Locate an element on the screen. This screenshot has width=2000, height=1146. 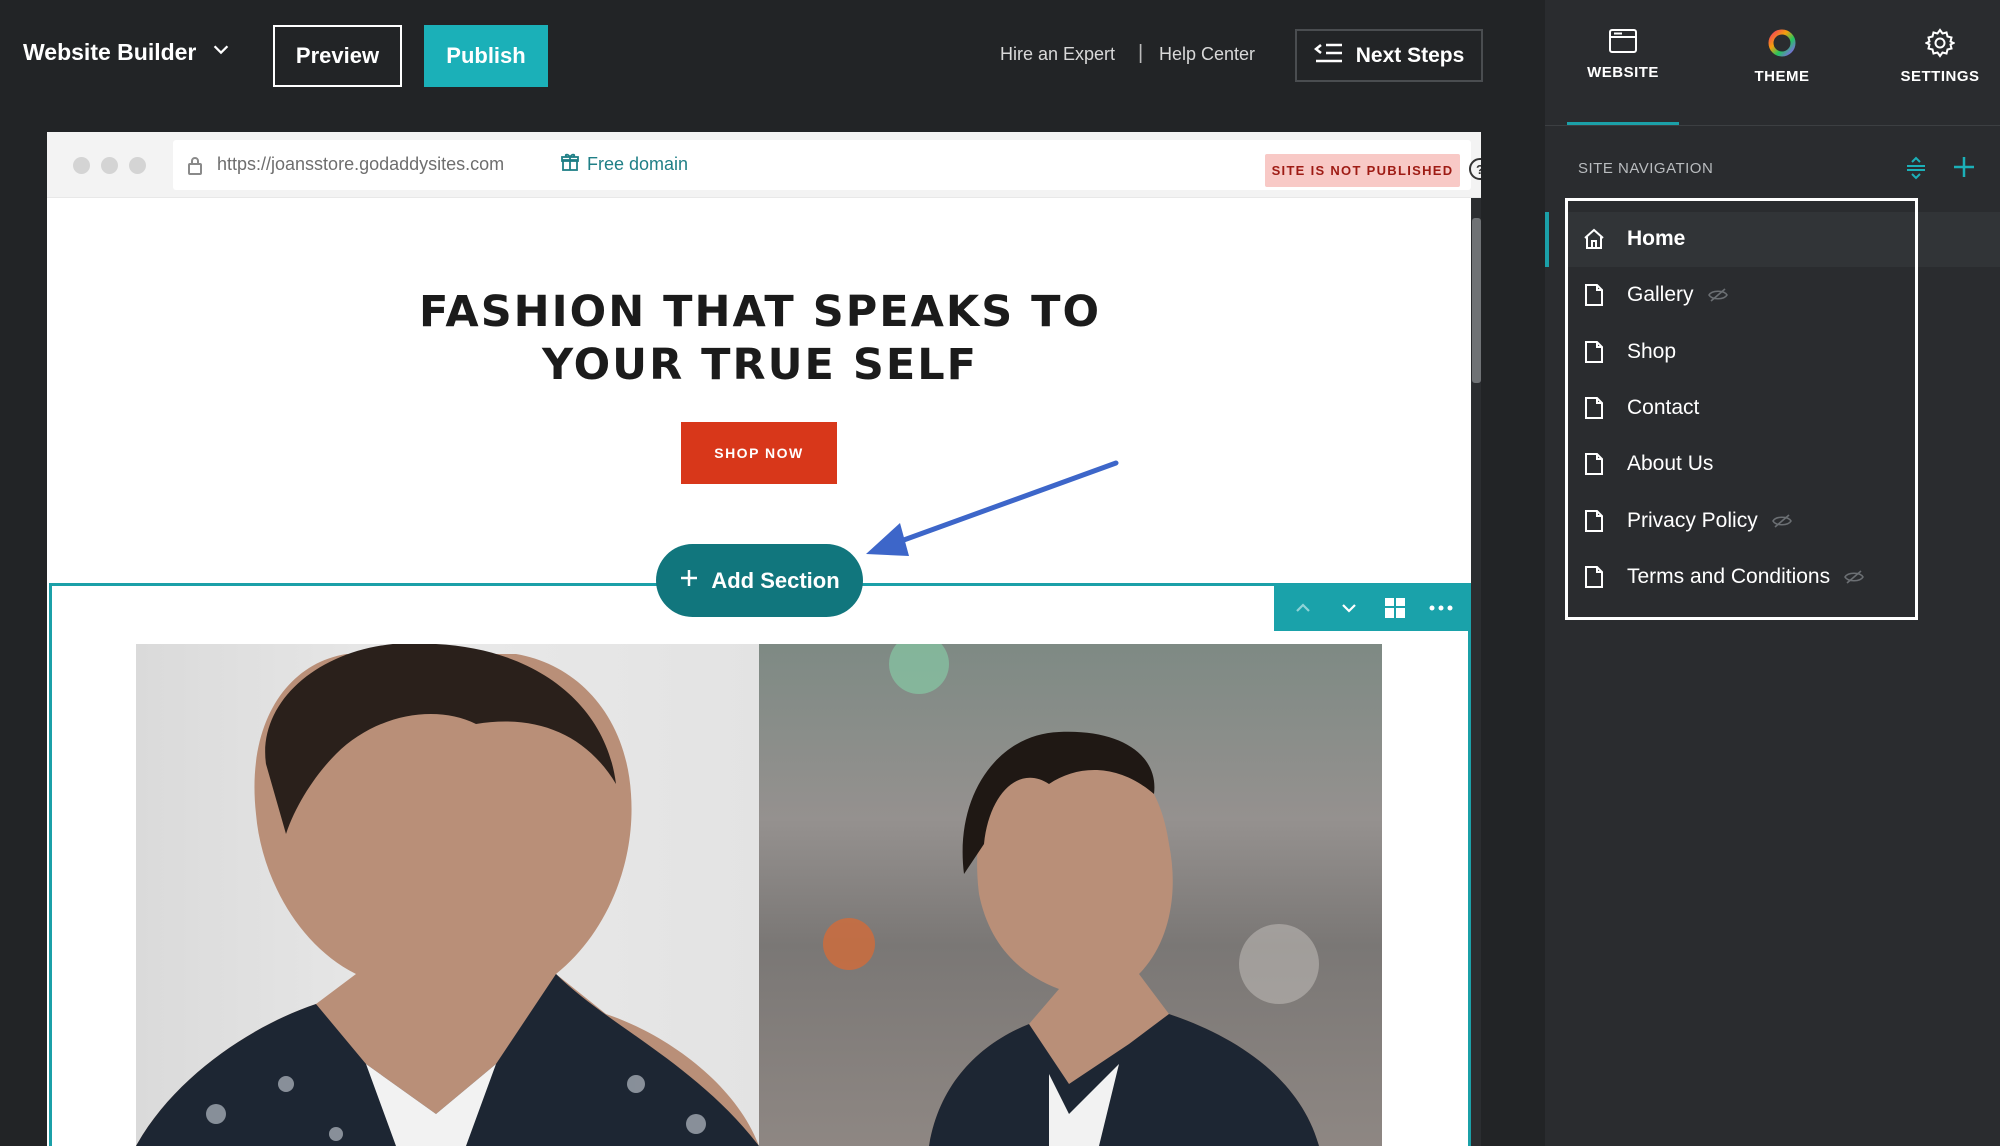
gear-icon is located at coordinates (1935, 43).